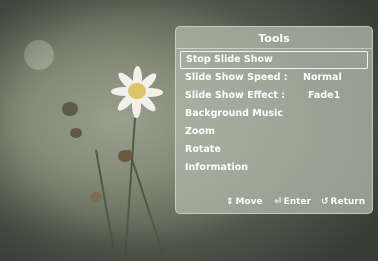  Describe the element at coordinates (200, 131) in the screenshot. I see `menu-item-label: Zoom` at that location.